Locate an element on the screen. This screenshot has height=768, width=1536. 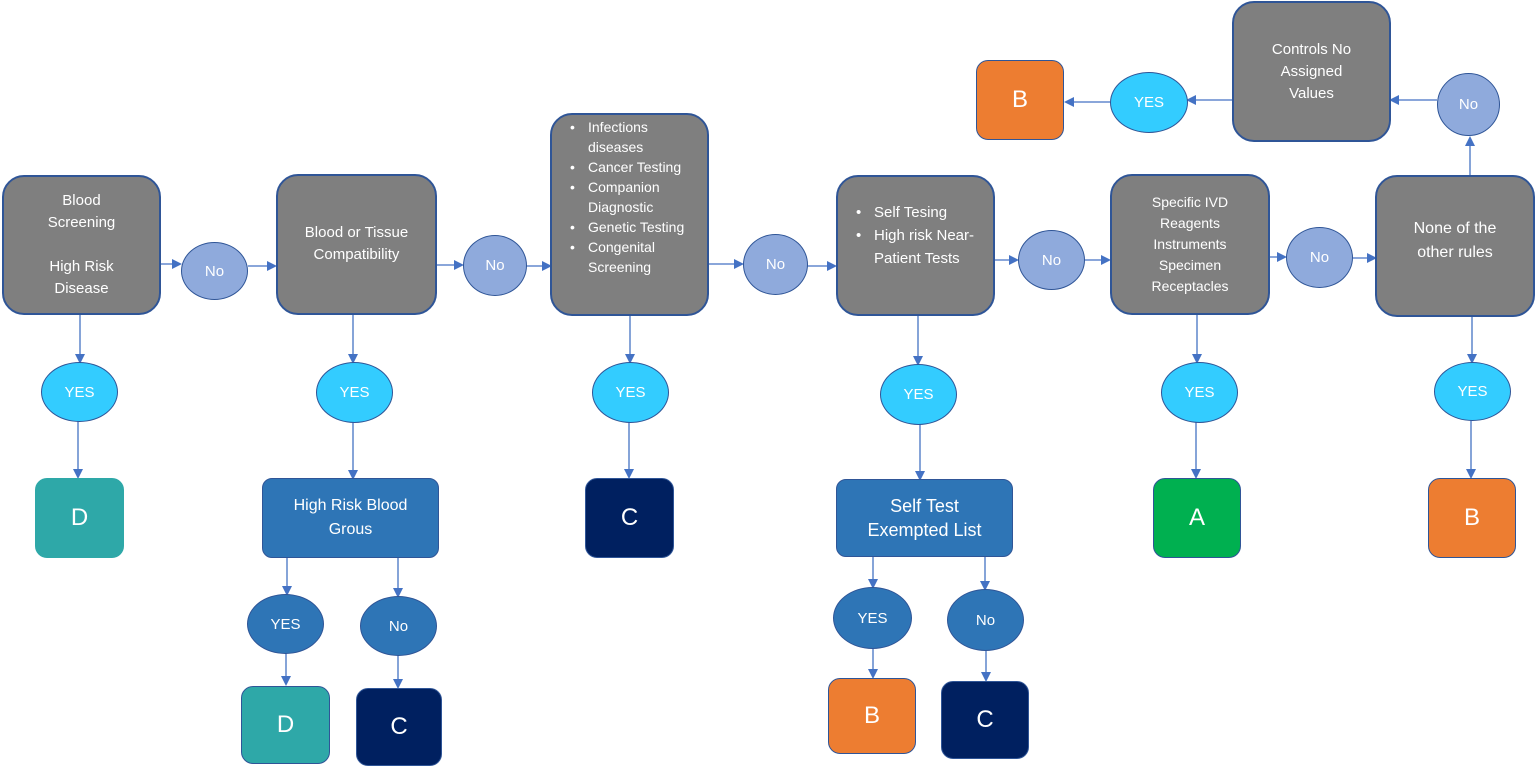
bullet-item: Congenital Screening is located at coordinates (635, 257).